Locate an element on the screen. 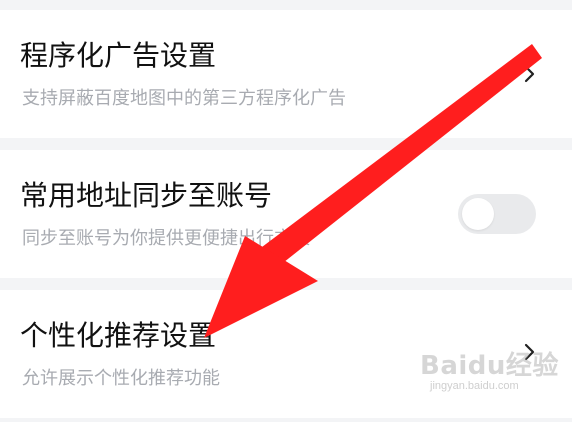 The width and height of the screenshot is (572, 422). setting-subtitle: 允许展示个性化推荐功能 is located at coordinates (121, 378).